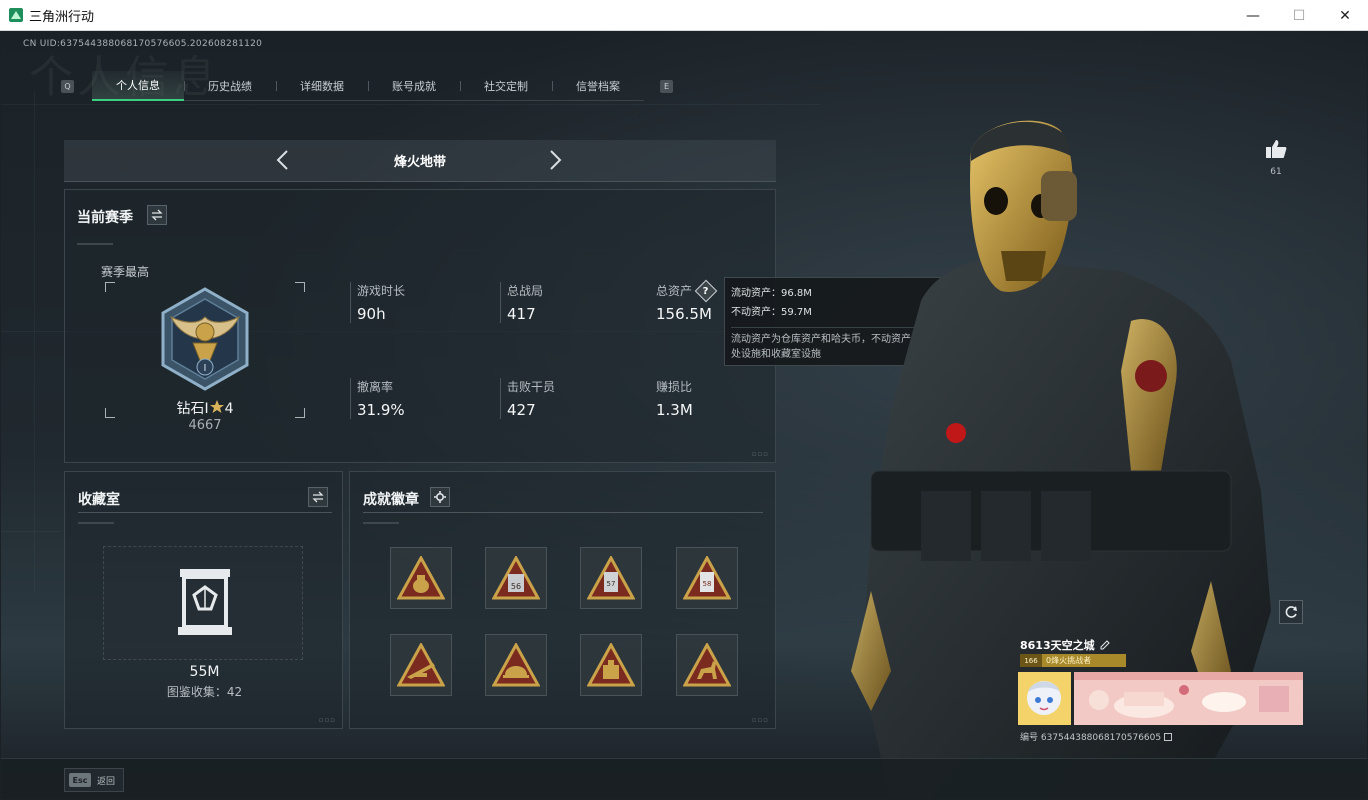 Image resolution: width=1368 pixels, height=800 pixels. Describe the element at coordinates (125, 272) in the screenshot. I see `season-best-label: 赛季最高` at that location.